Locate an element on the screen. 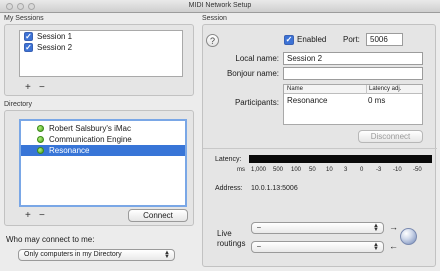 This screenshot has width=440, height=271. my-sessions-label: My Sessions is located at coordinates (24, 18).